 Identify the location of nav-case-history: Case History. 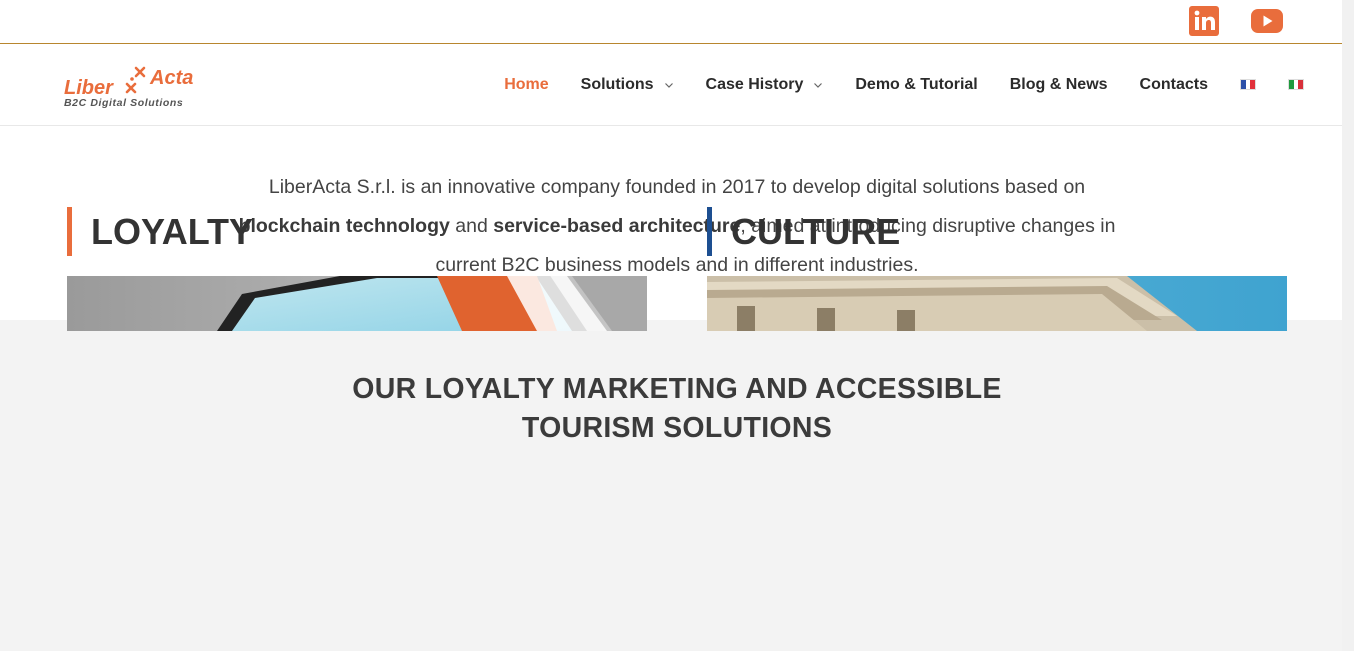
(765, 85).